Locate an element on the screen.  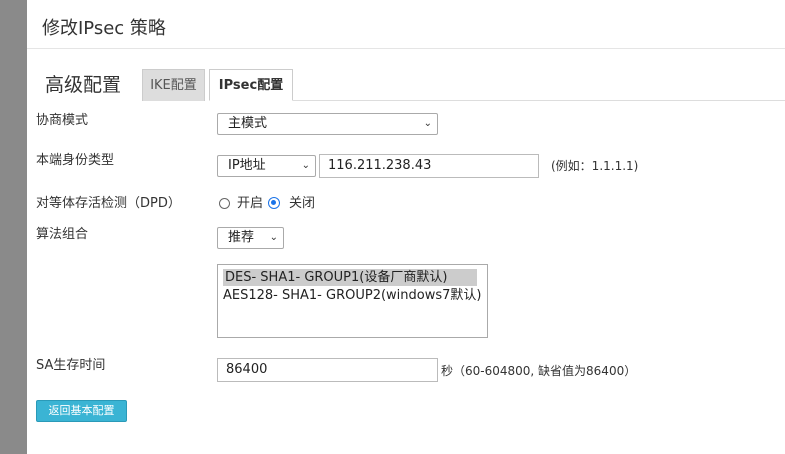
local-identity-type-value: IP地址 is located at coordinates (247, 165).